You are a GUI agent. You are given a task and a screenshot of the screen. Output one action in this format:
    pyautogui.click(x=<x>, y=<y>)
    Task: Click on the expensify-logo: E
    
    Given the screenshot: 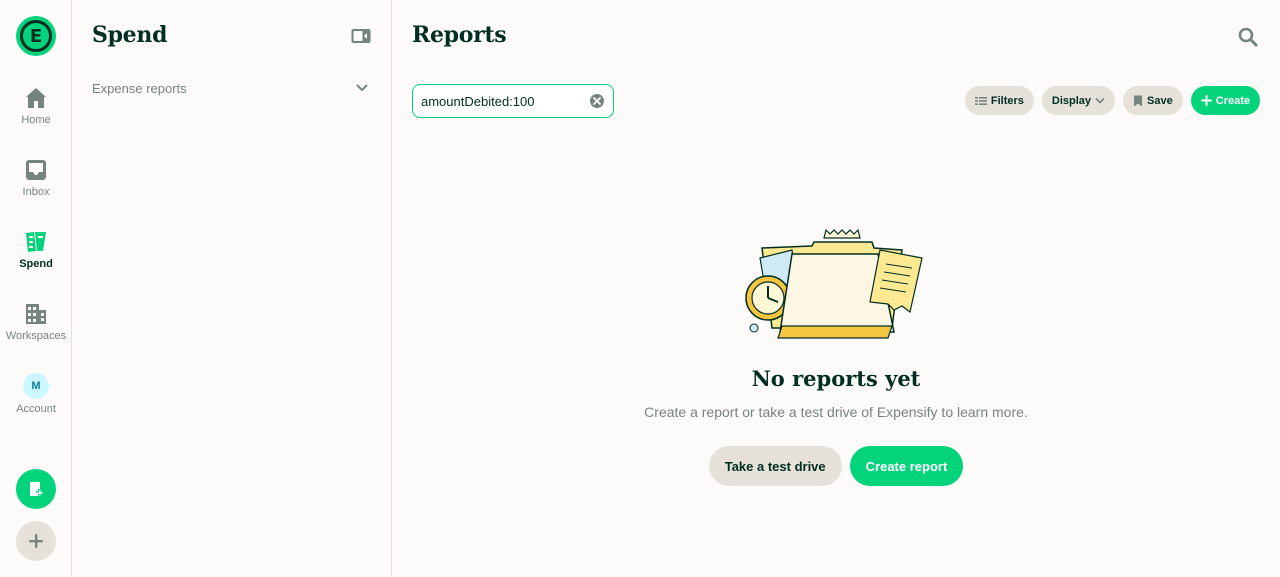 What is the action you would take?
    pyautogui.click(x=36, y=36)
    